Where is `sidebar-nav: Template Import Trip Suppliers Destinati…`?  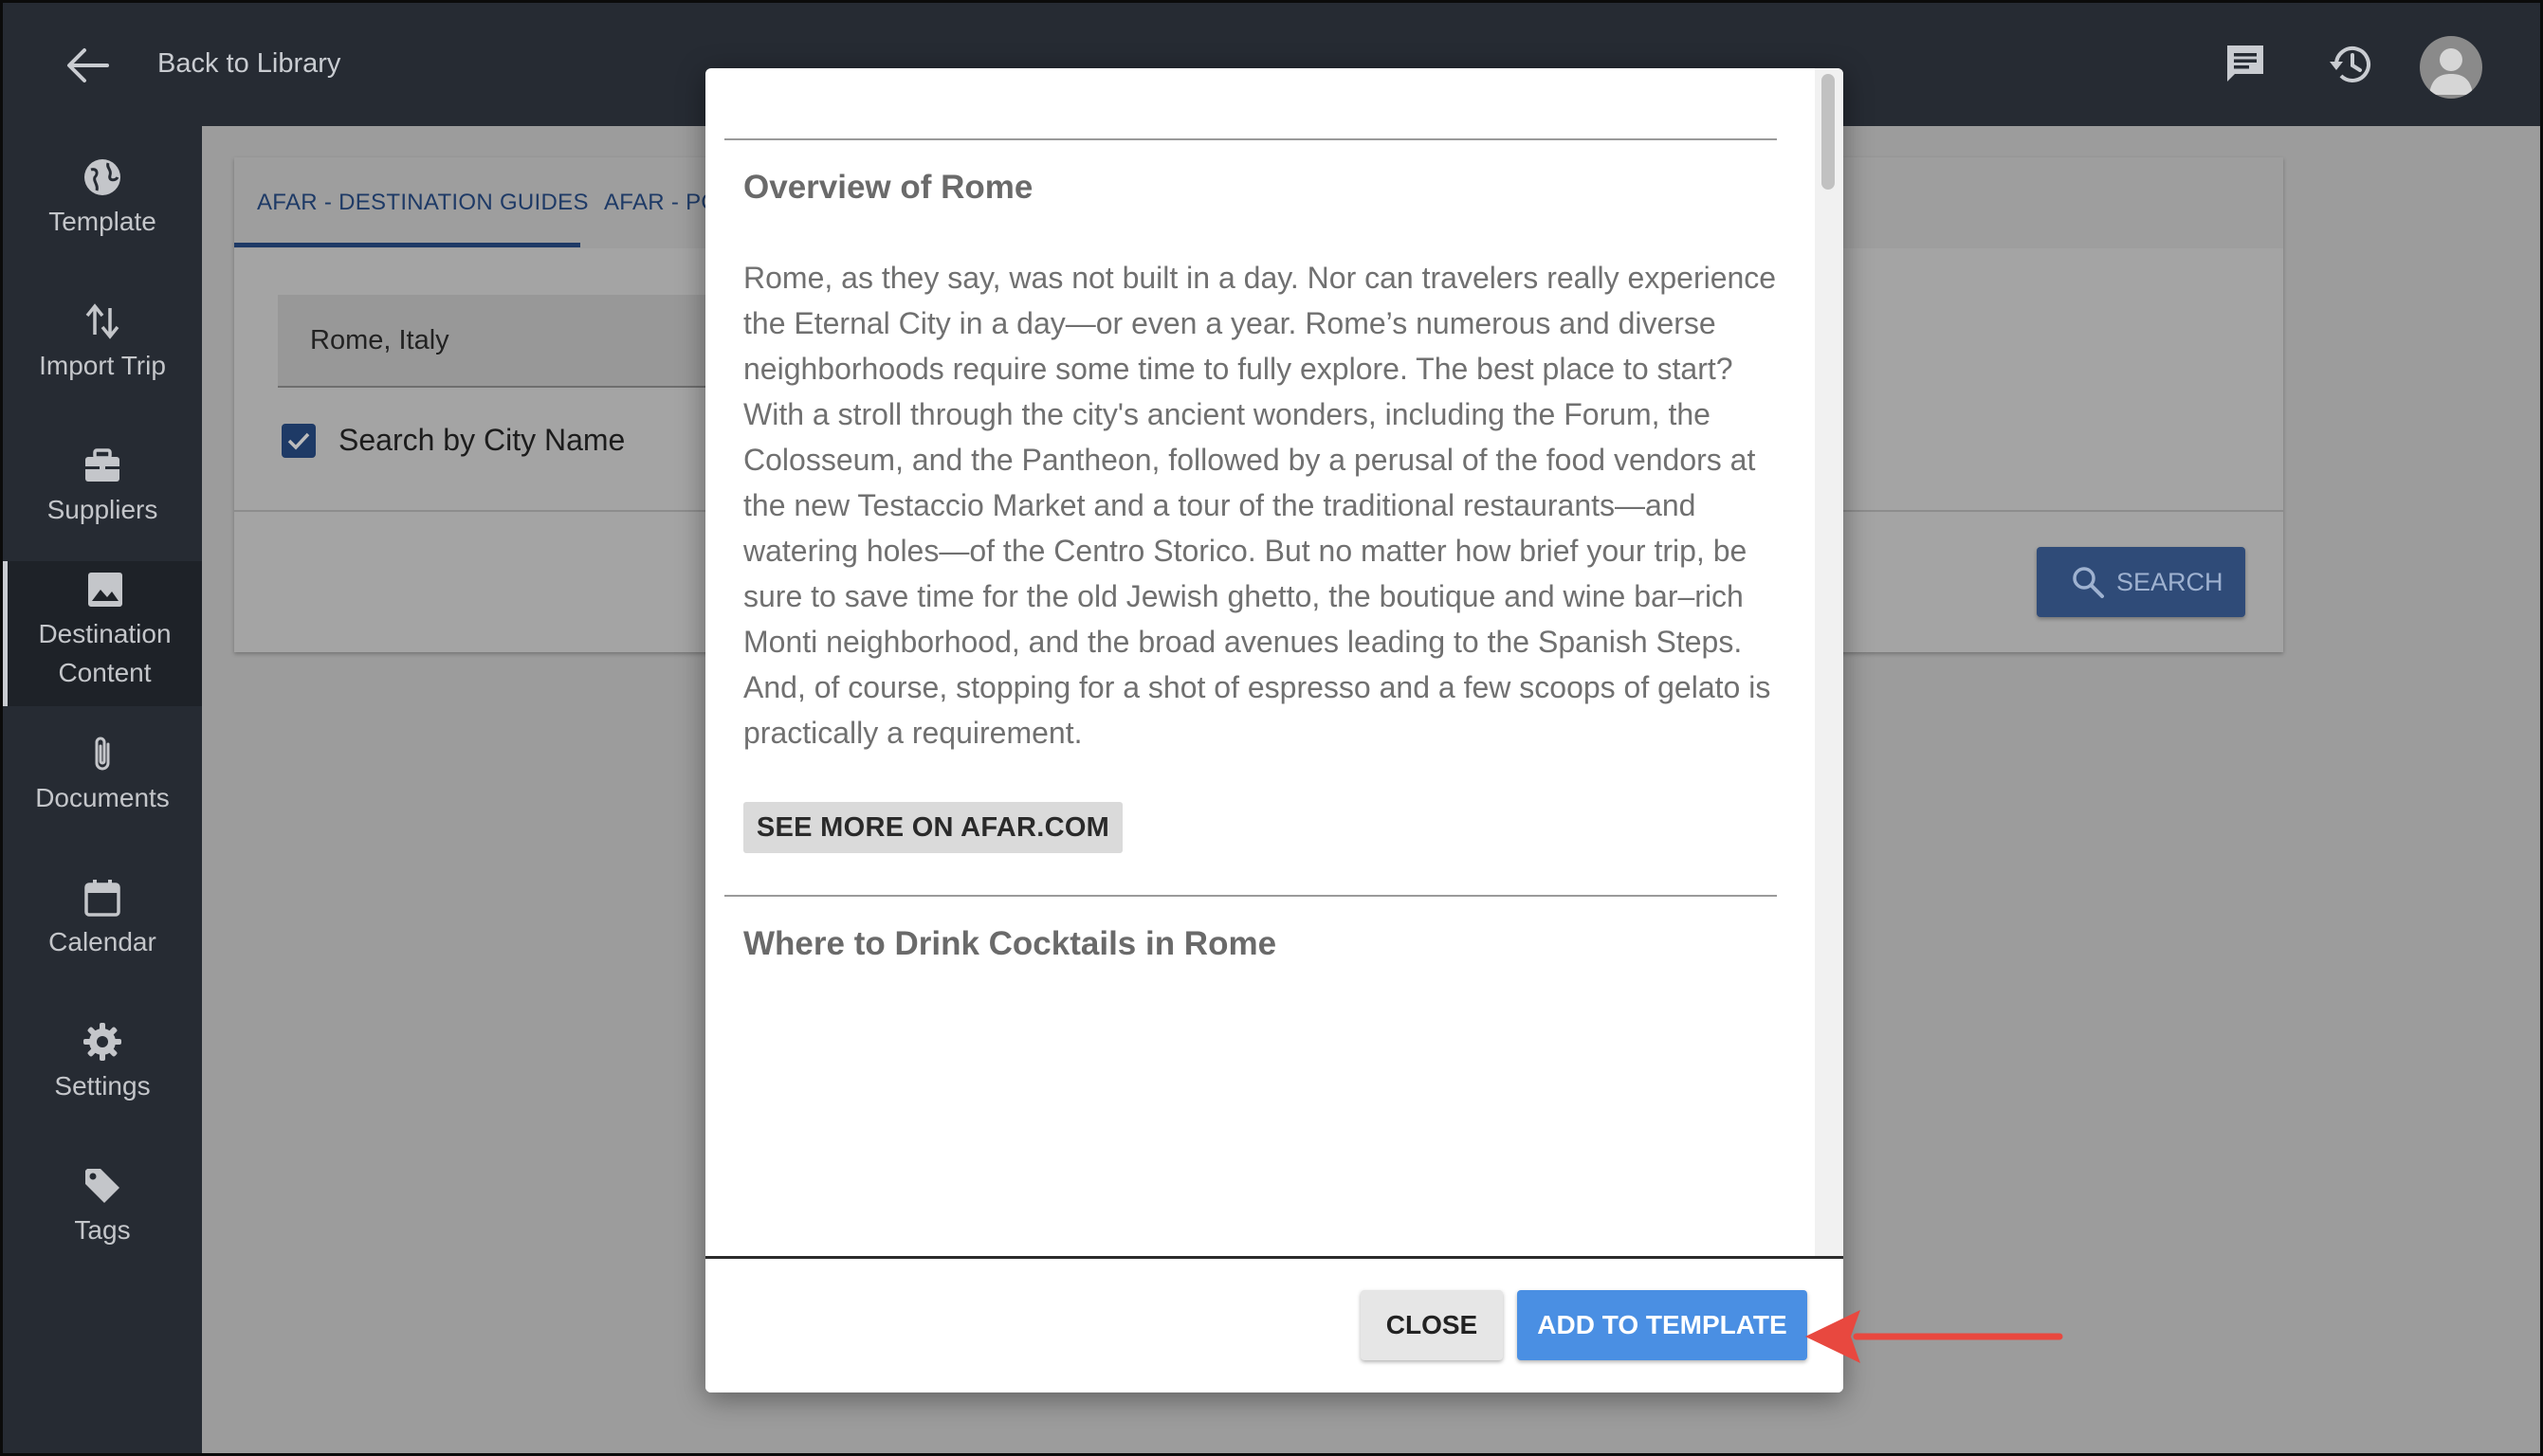
sidebar-nav: Template Import Trip Suppliers Destinati… is located at coordinates (102, 789).